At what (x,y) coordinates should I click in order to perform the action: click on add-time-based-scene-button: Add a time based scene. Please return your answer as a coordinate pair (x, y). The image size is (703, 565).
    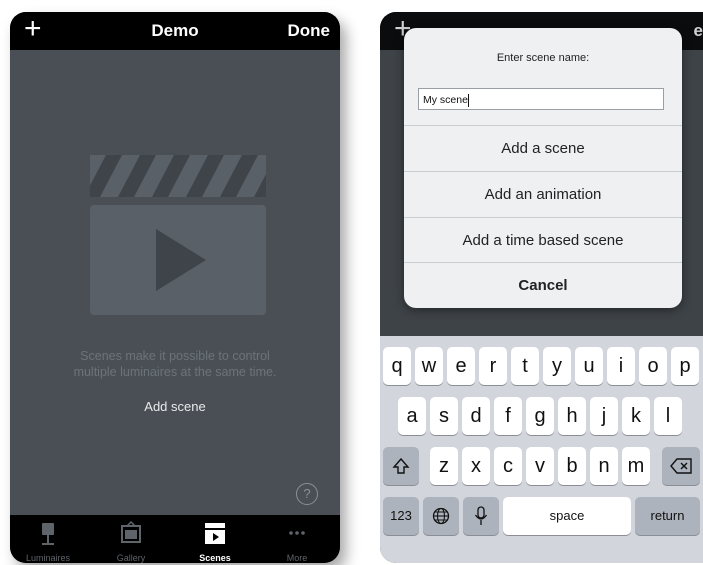
    Looking at the image, I should click on (543, 240).